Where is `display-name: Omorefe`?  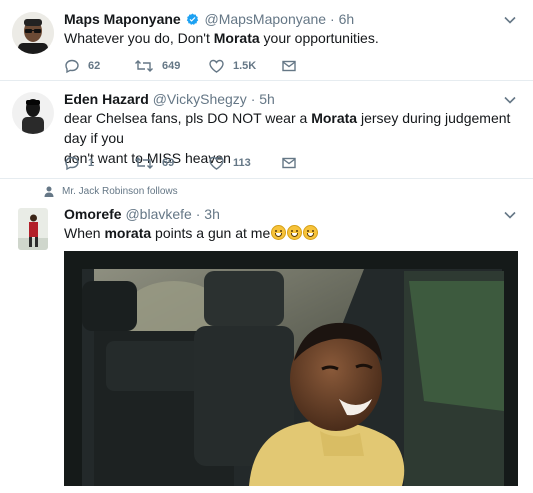 display-name: Omorefe is located at coordinates (93, 214).